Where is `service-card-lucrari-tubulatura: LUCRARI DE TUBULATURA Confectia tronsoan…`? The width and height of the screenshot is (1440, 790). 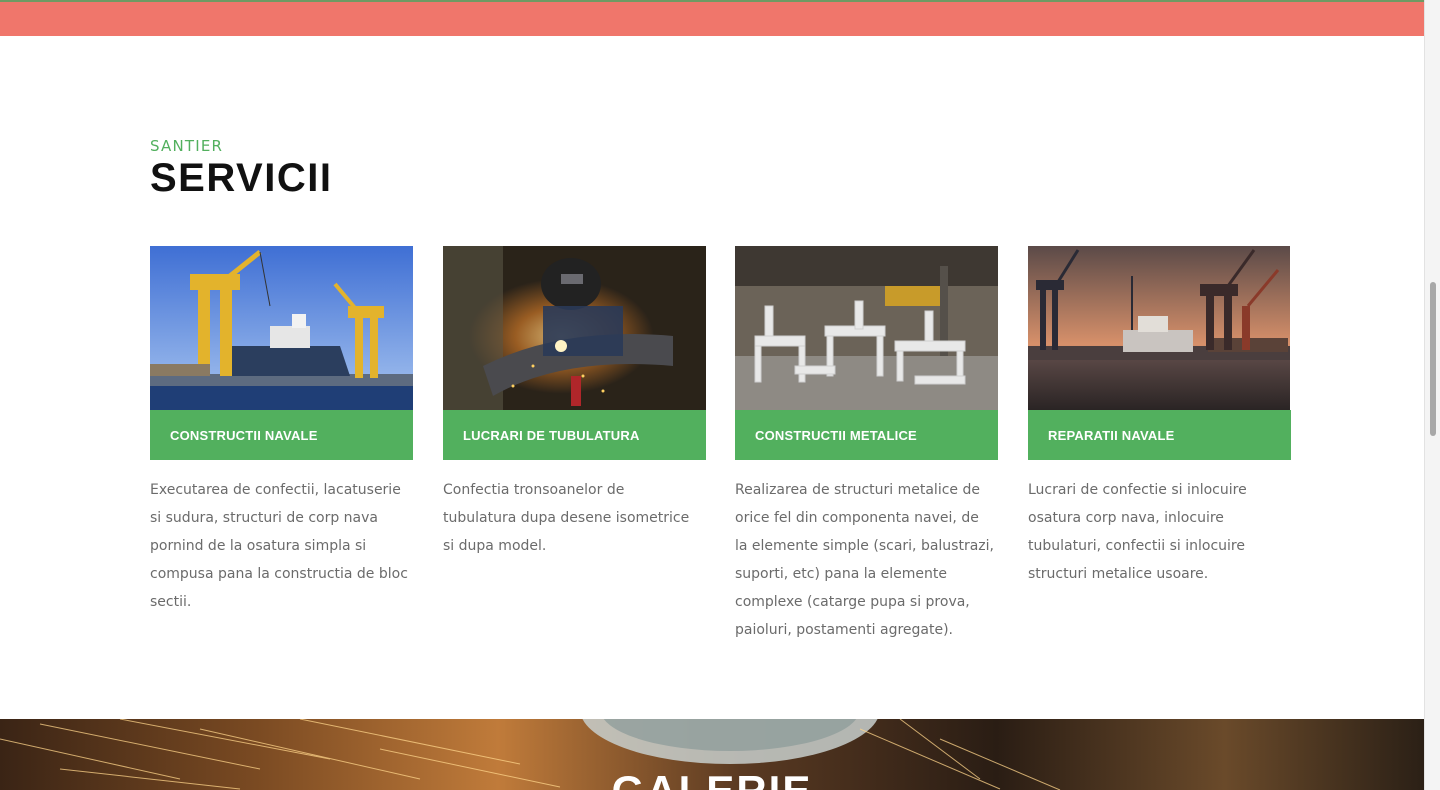 service-card-lucrari-tubulatura: LUCRARI DE TUBULATURA Confectia tronsoan… is located at coordinates (574, 403).